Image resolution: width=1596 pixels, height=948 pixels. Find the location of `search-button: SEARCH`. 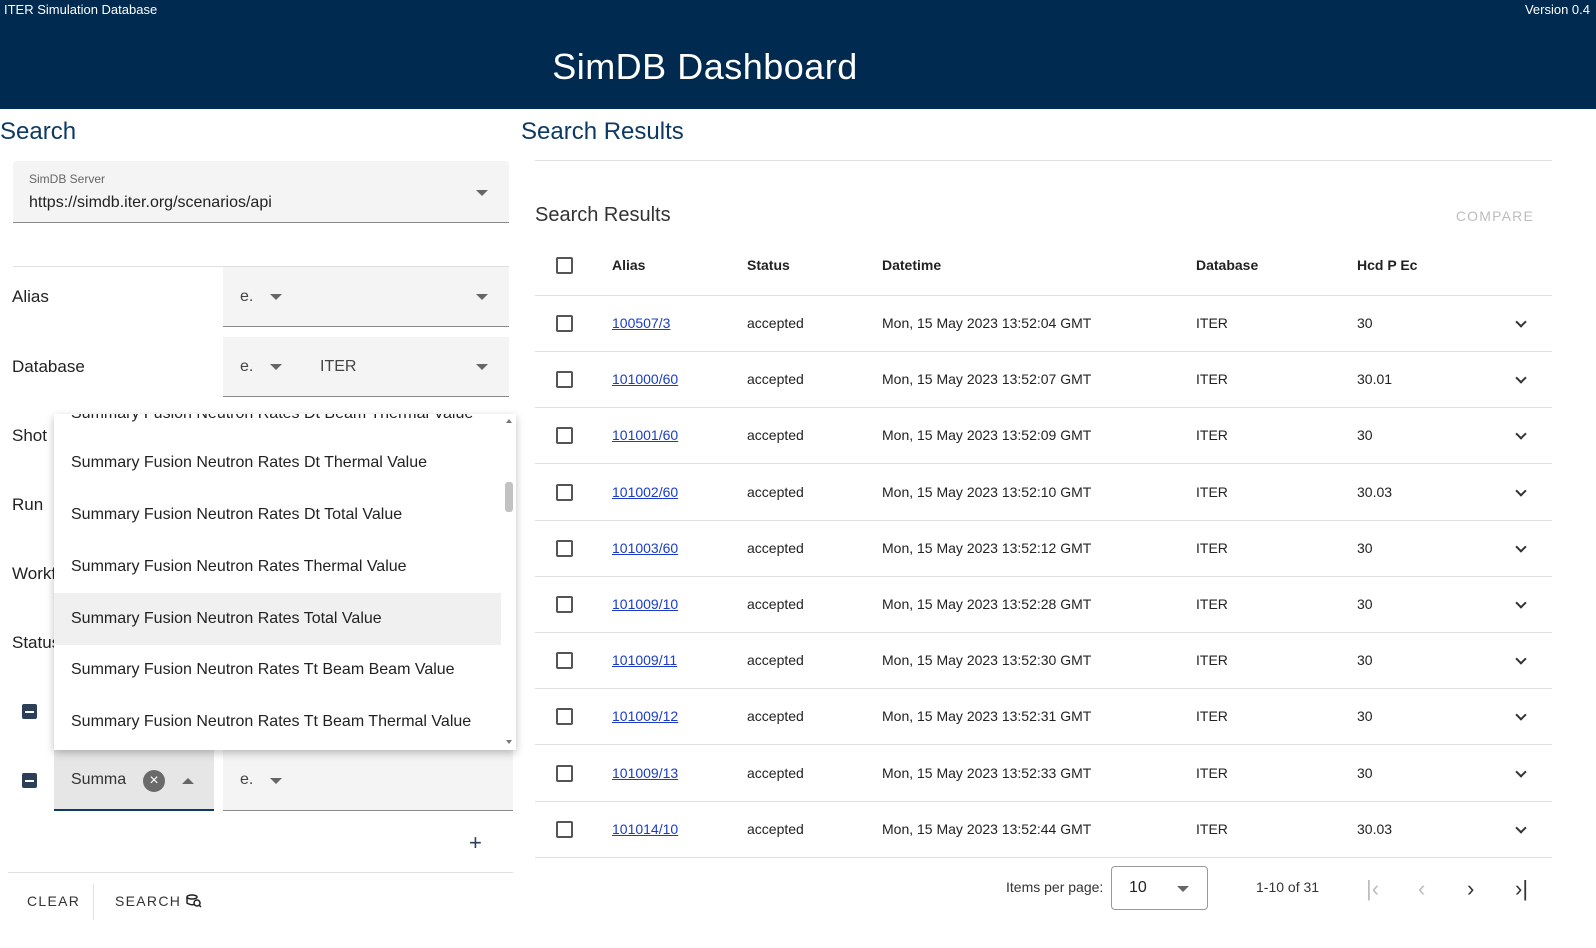

search-button: SEARCH is located at coordinates (158, 901).